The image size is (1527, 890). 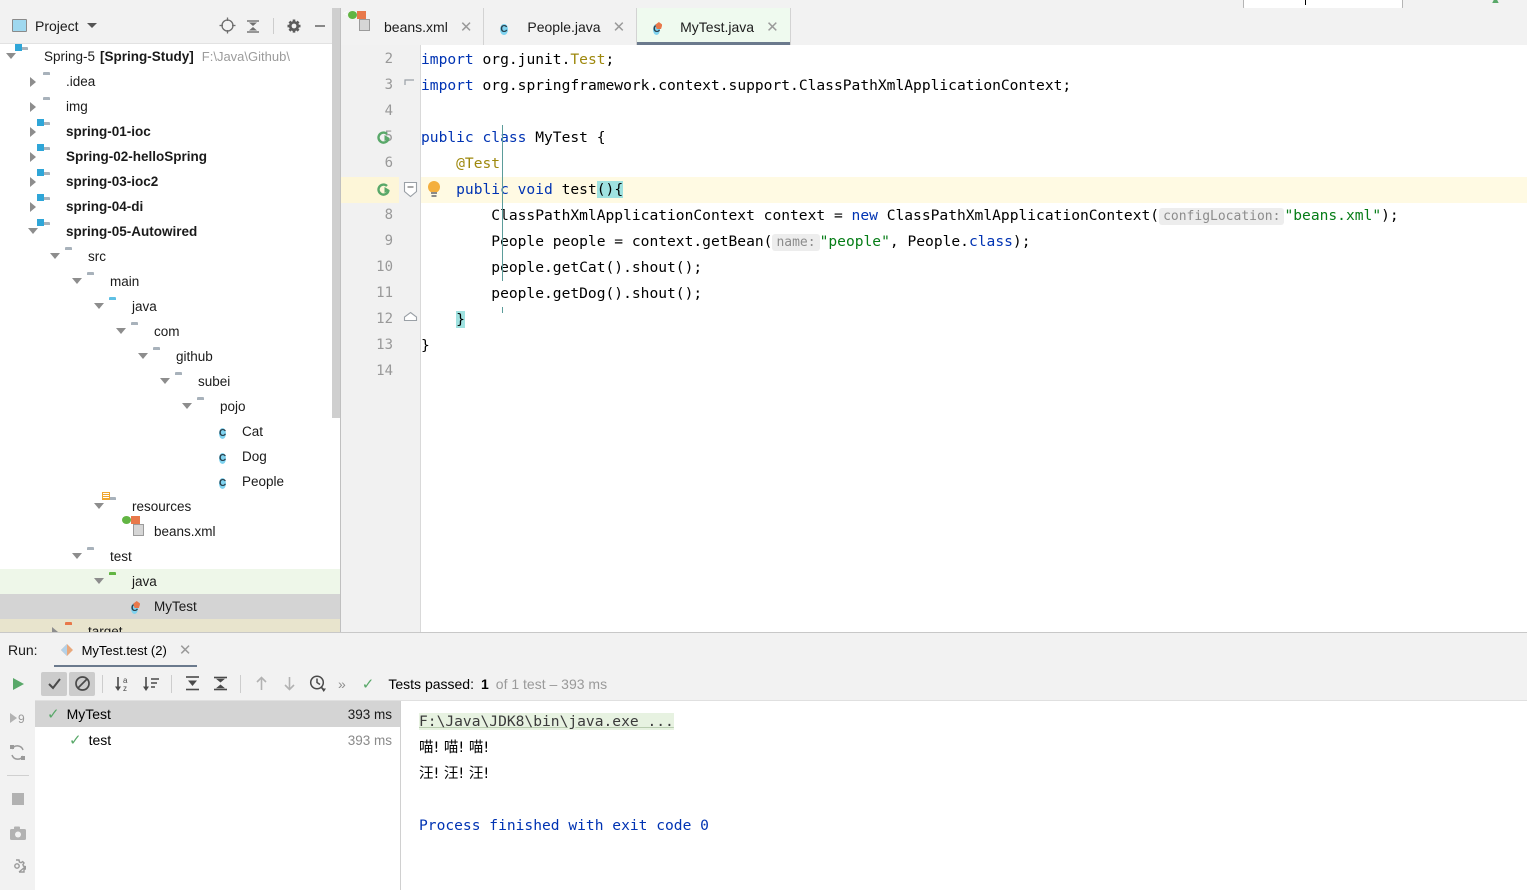 What do you see at coordinates (170, 156) in the screenshot?
I see `tree-node-spring-02-hellospring: Spring-02-helloSpring` at bounding box center [170, 156].